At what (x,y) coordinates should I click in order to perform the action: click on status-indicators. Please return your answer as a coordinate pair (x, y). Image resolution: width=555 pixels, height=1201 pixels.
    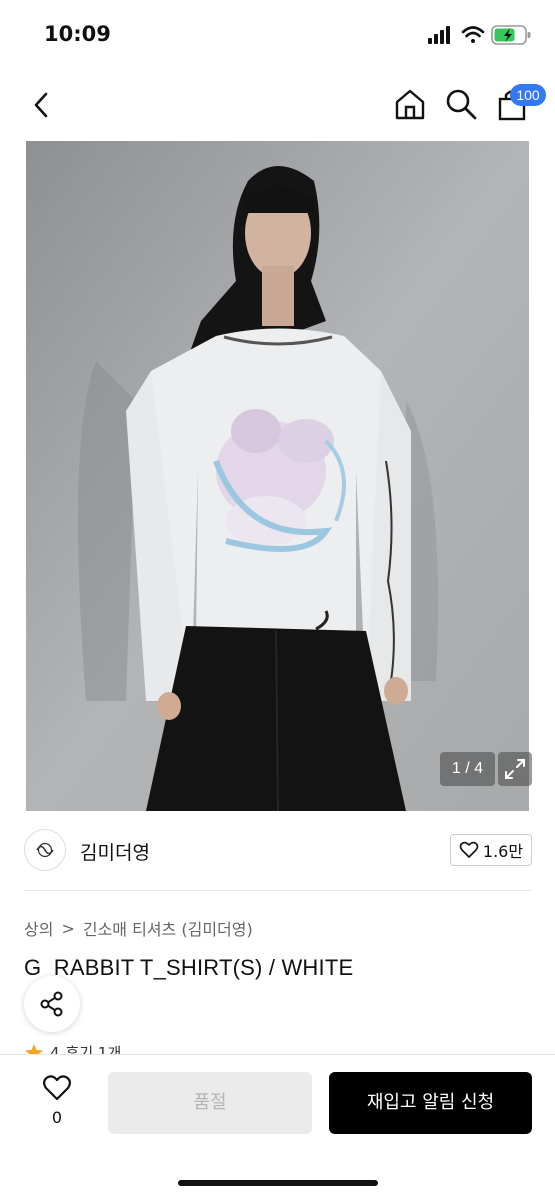
    Looking at the image, I should click on (480, 35).